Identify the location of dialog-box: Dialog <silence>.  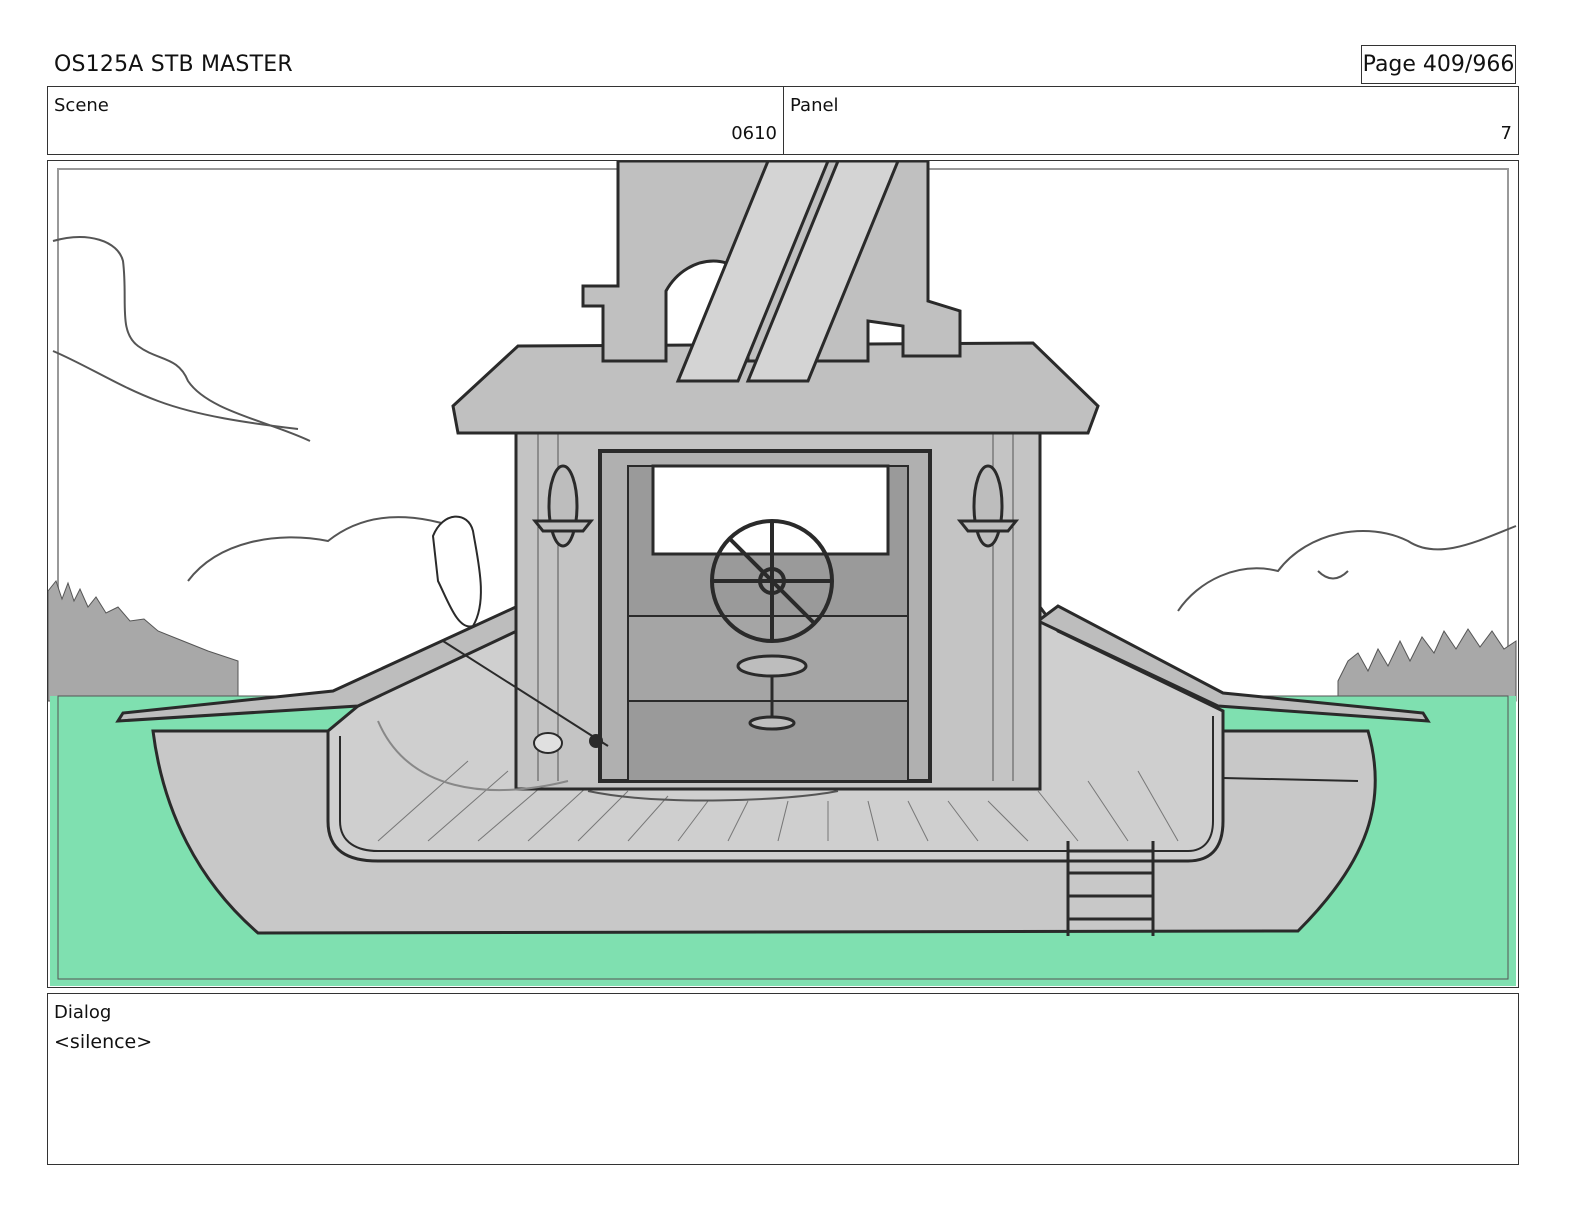
(783, 1079).